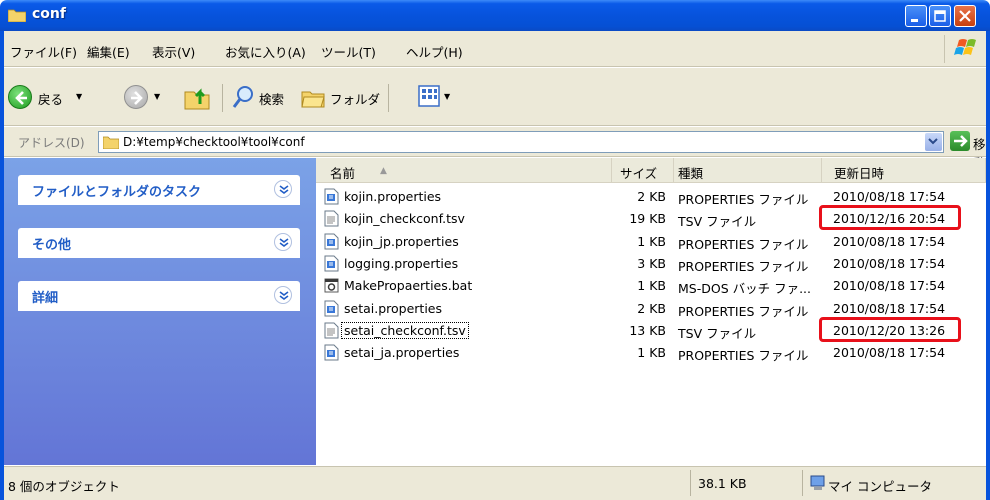 The image size is (990, 500). Describe the element at coordinates (343, 173) in the screenshot. I see `column-label: 名前` at that location.